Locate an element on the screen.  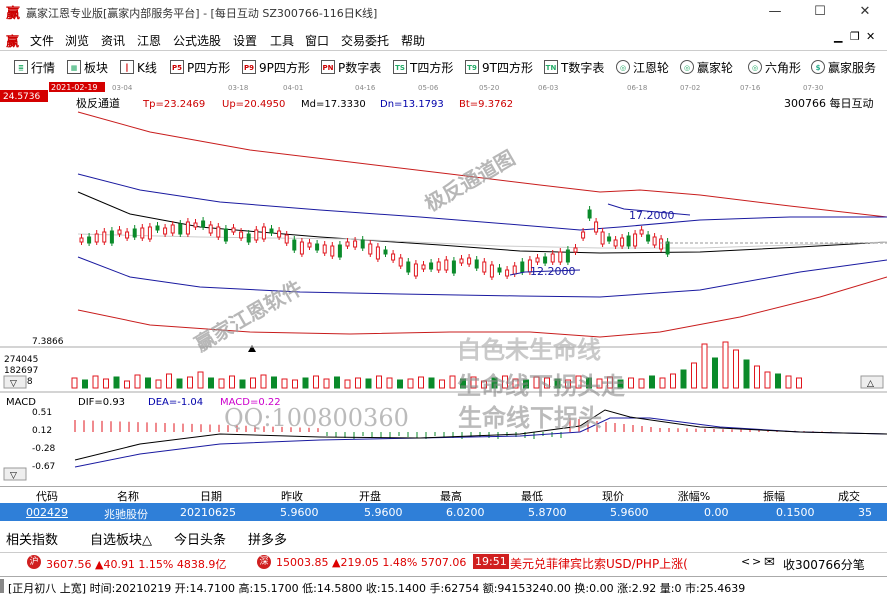
menu-news: 资讯 is located at coordinates (113, 40).